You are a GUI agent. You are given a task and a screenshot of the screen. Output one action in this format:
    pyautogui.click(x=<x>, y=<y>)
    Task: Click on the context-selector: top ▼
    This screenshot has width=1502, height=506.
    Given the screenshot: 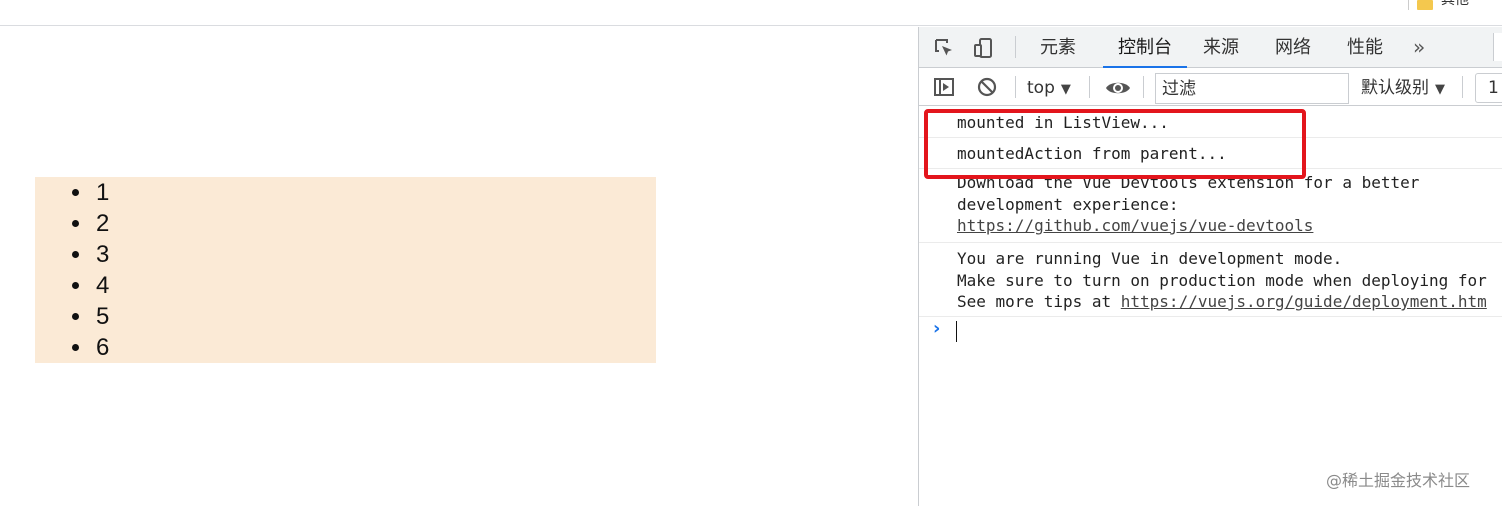 What is the action you would take?
    pyautogui.click(x=1049, y=88)
    